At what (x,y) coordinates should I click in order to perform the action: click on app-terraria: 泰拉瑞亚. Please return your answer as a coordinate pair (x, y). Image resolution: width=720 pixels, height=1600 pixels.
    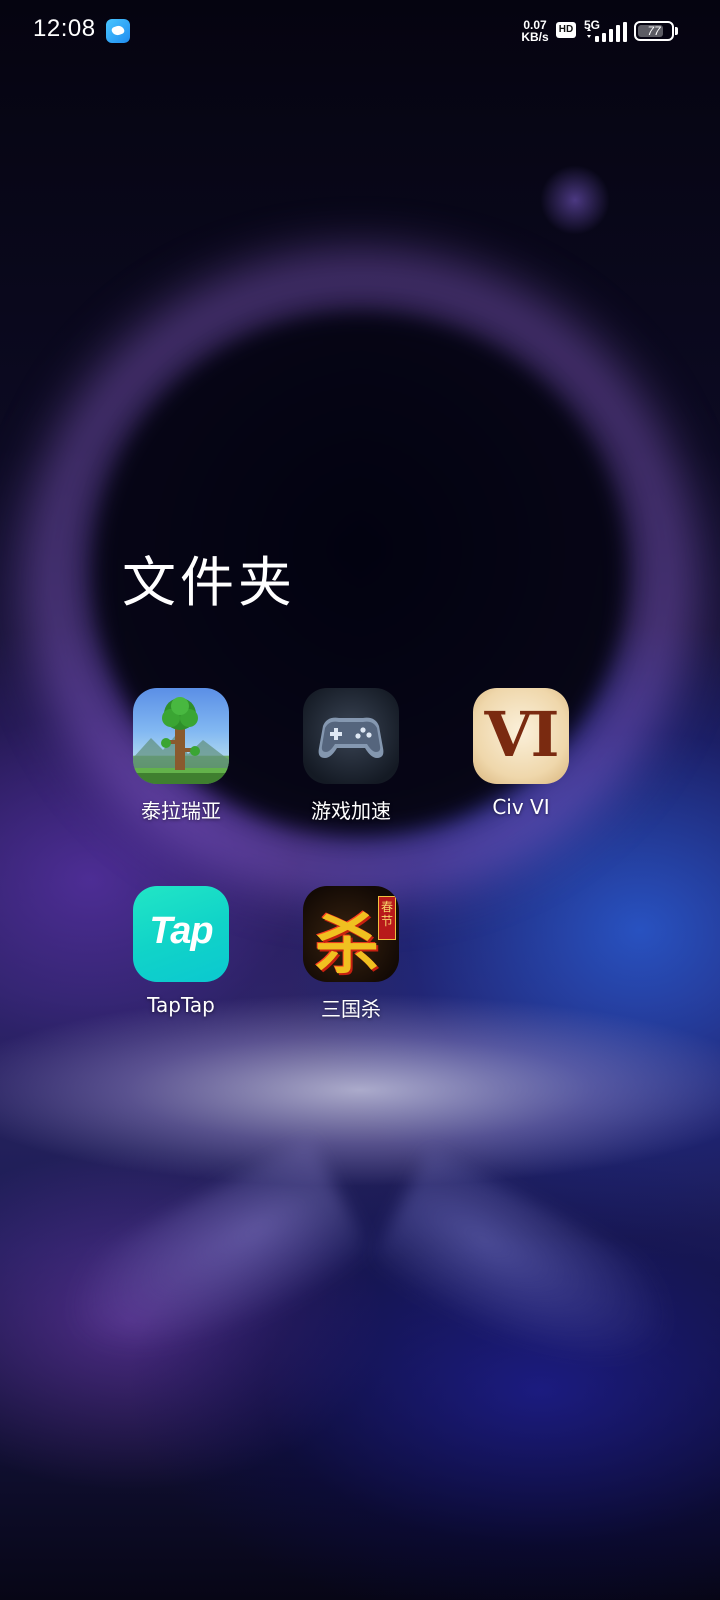
    Looking at the image, I should click on (181, 756).